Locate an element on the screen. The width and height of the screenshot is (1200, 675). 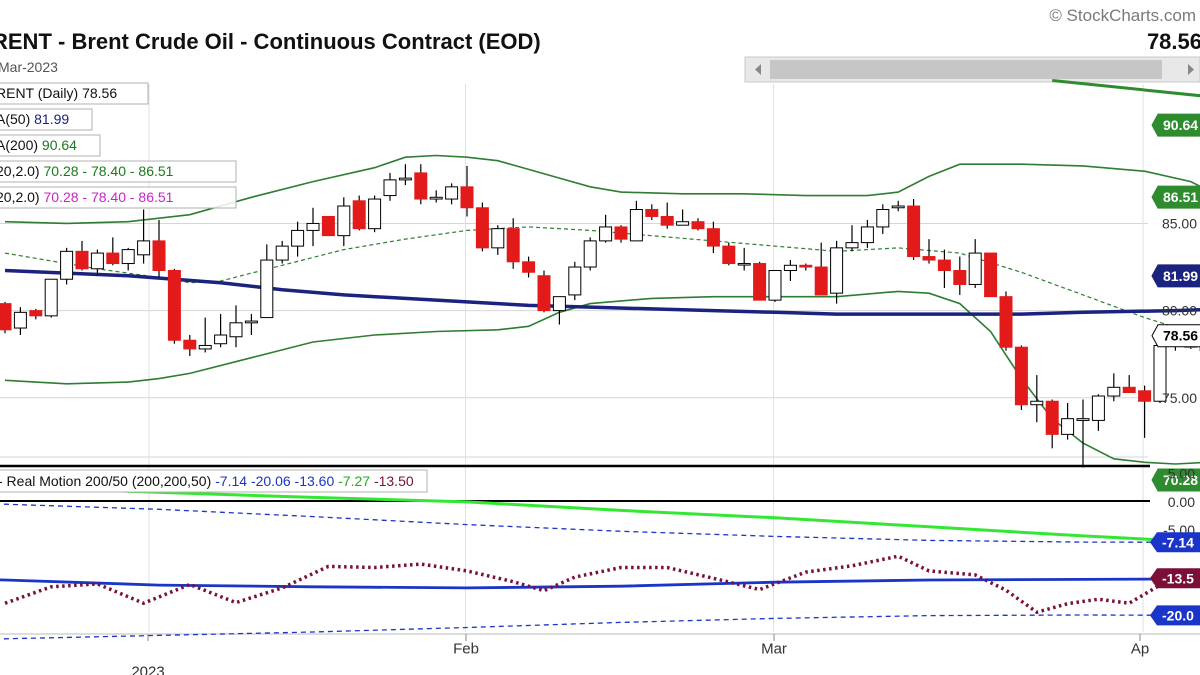
horizontal-scrollbar is located at coordinates (972, 69).